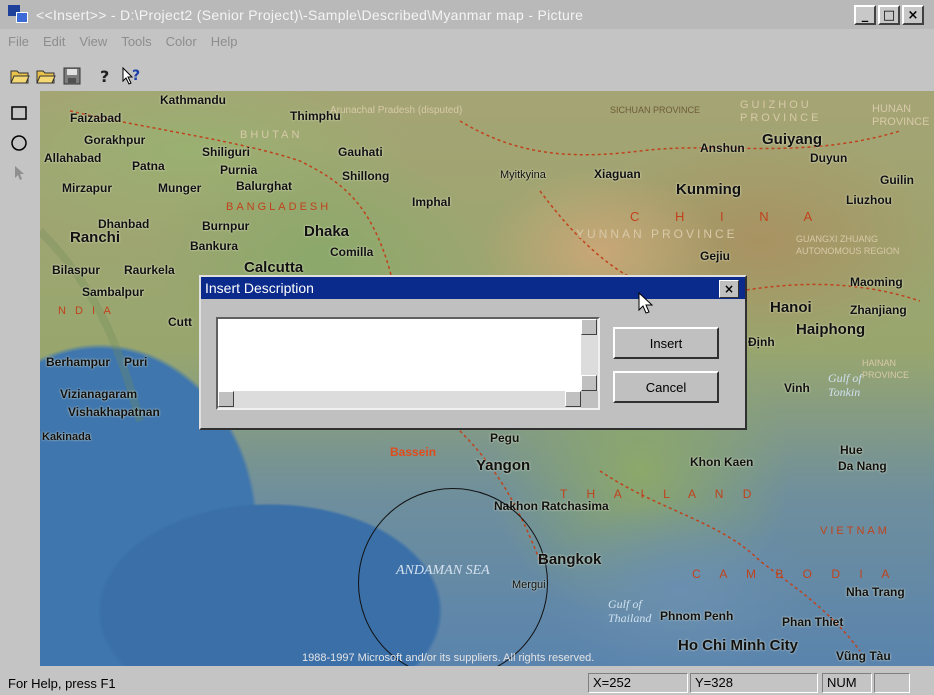  I want to click on map-label: Balurghat, so click(264, 186).